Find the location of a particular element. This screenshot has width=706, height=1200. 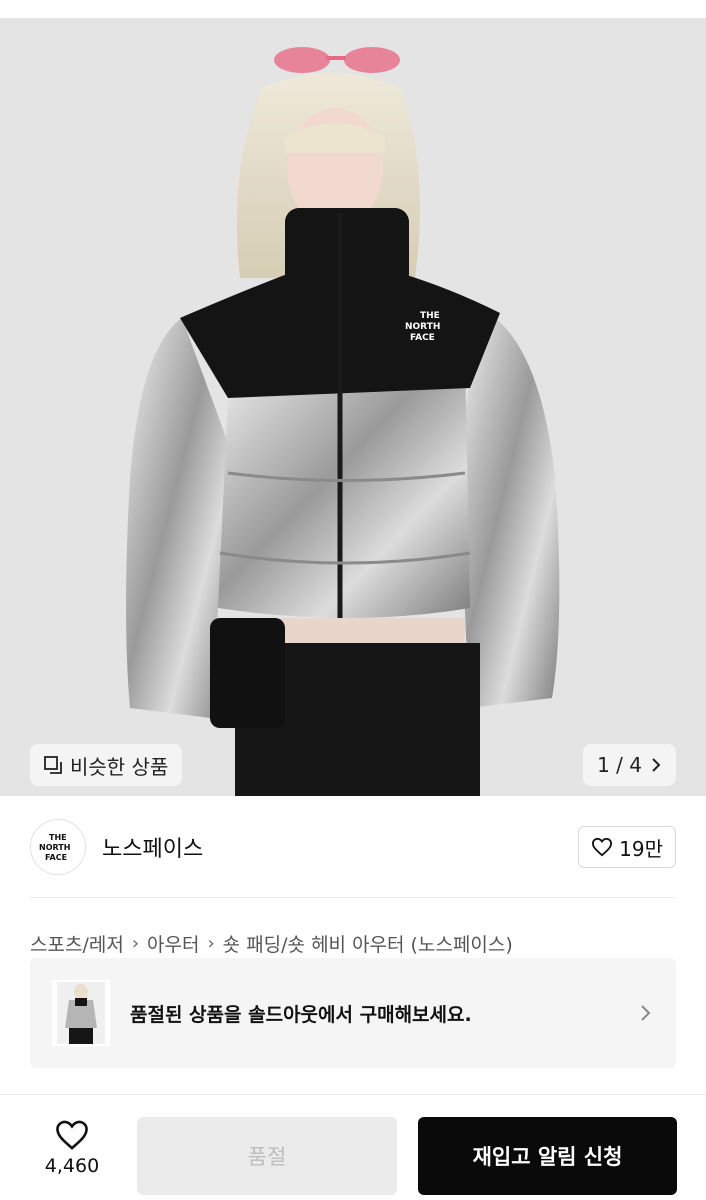

wishlist-button: 4,460 is located at coordinates (72, 1148).